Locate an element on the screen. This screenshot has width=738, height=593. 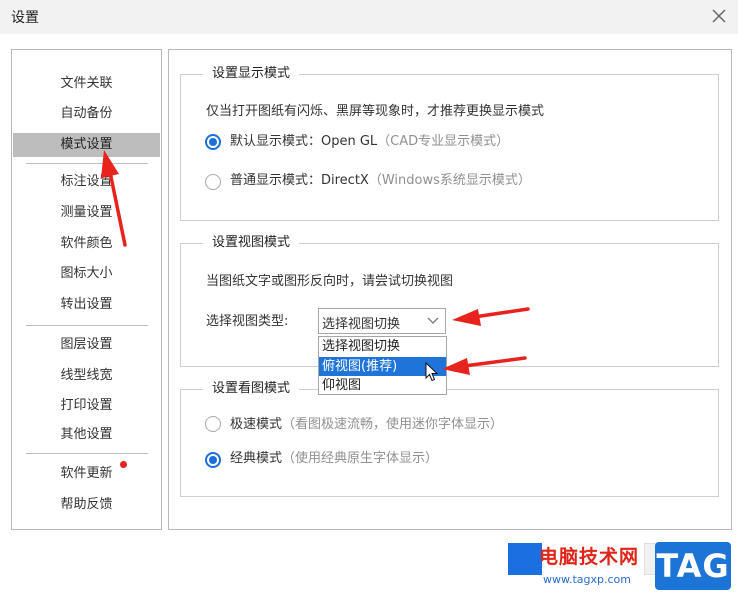
sidebar-item-measure-settings: 测量设置 is located at coordinates (86, 213).